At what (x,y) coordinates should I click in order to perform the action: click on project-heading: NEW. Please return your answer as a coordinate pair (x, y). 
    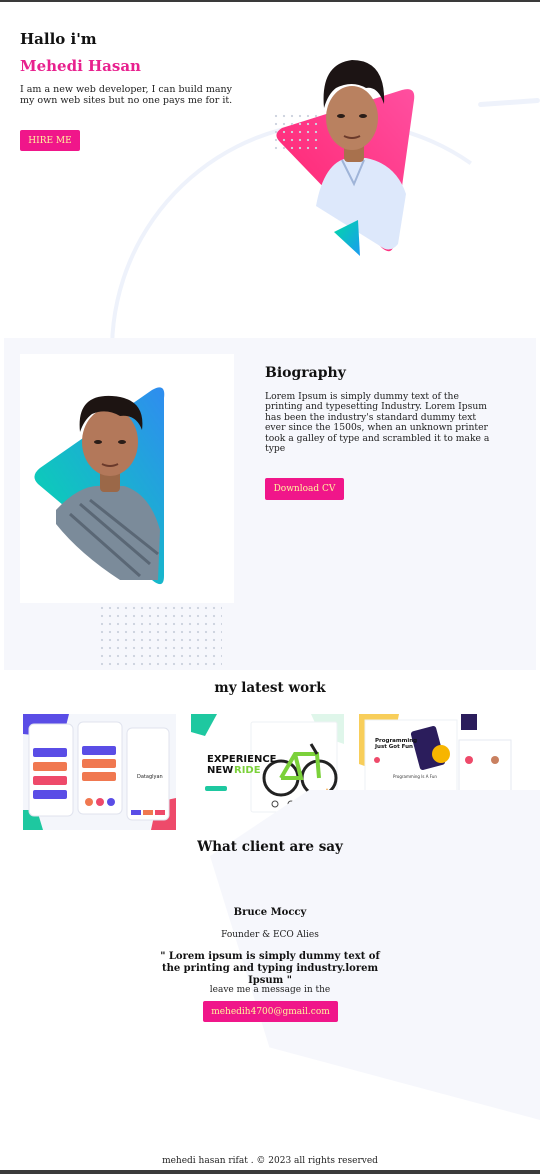
    Looking at the image, I should click on (220, 770).